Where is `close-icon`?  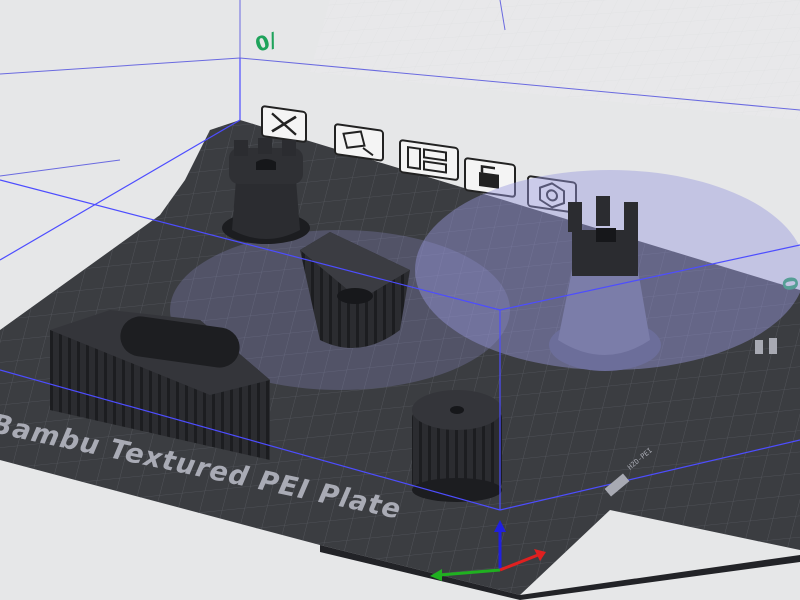 close-icon is located at coordinates (284, 124).